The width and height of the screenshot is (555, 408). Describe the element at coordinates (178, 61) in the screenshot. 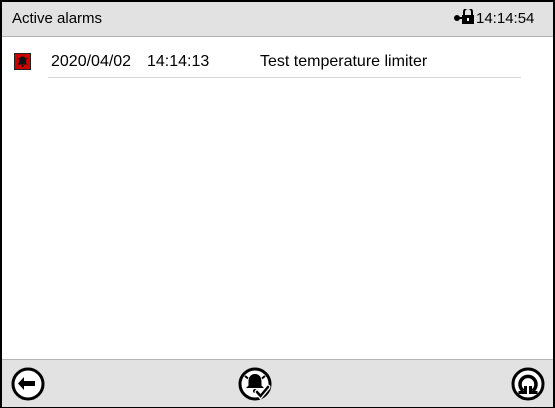

I see `alarm-time: 14:14:13` at that location.